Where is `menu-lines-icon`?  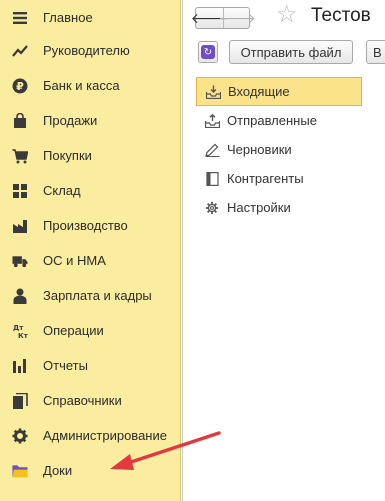
menu-lines-icon is located at coordinates (20, 18).